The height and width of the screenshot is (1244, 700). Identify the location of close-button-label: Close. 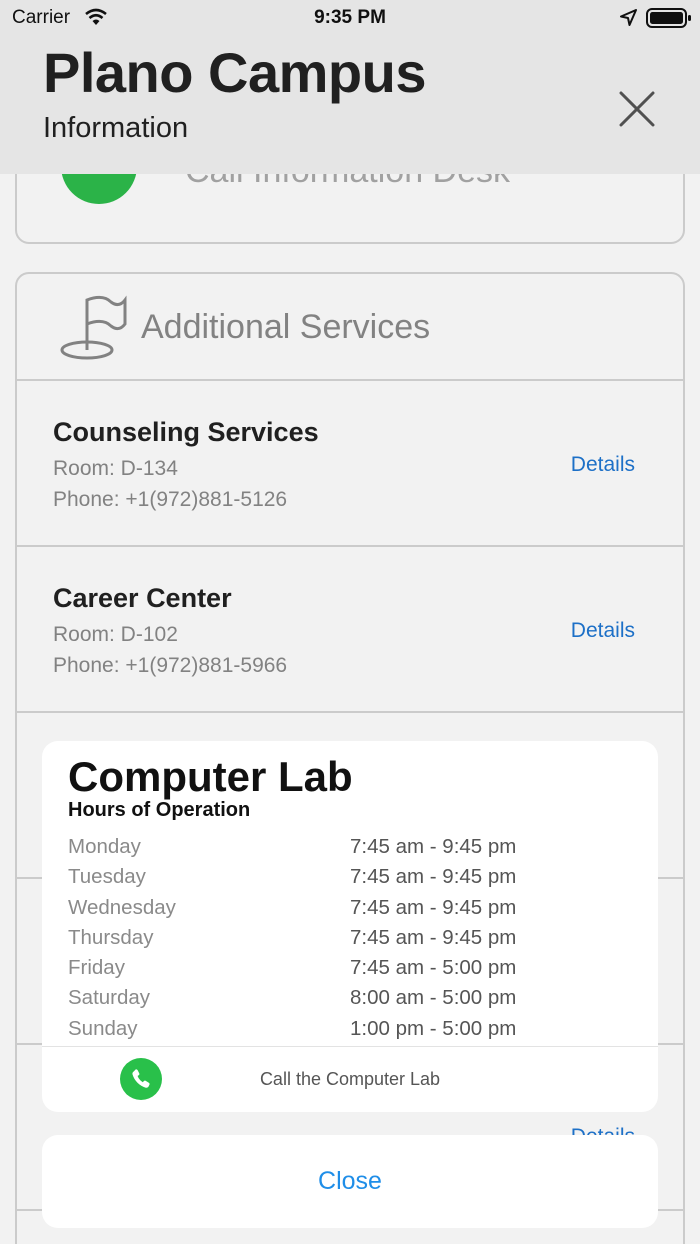
(350, 1181).